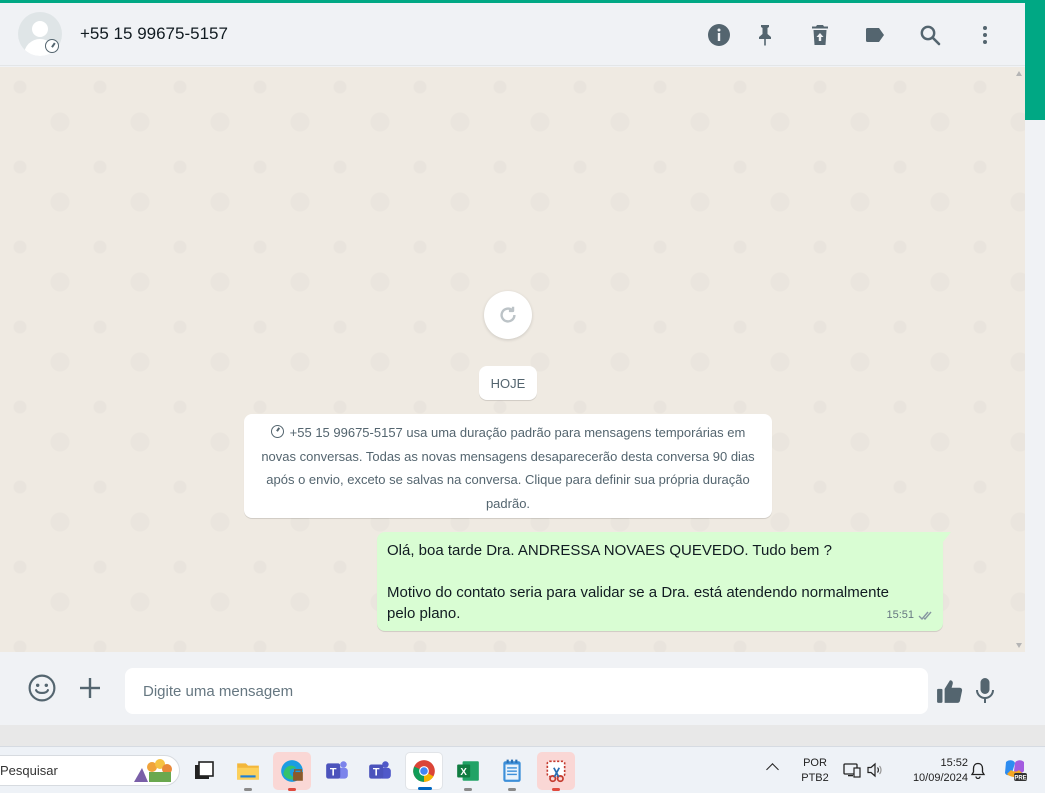 Image resolution: width=1045 pixels, height=793 pixels. I want to click on scroll-up-arrow, so click(1019, 73).